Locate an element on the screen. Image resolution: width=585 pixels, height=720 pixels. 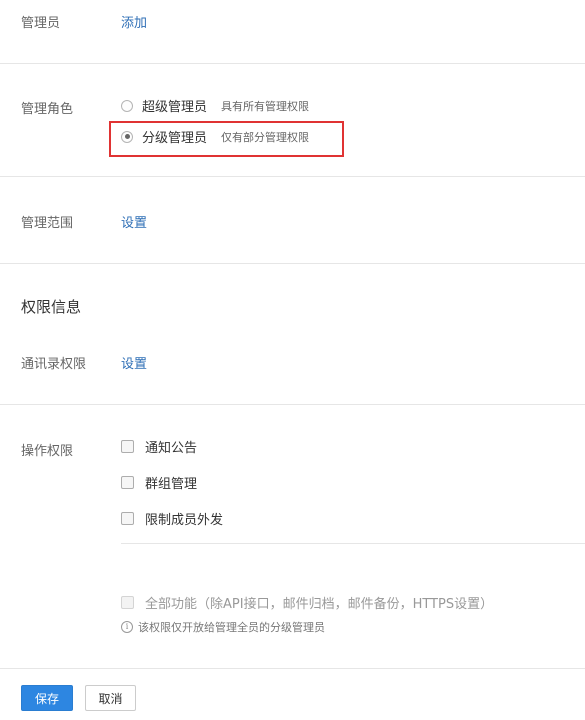
info-icon: i is located at coordinates (127, 627).